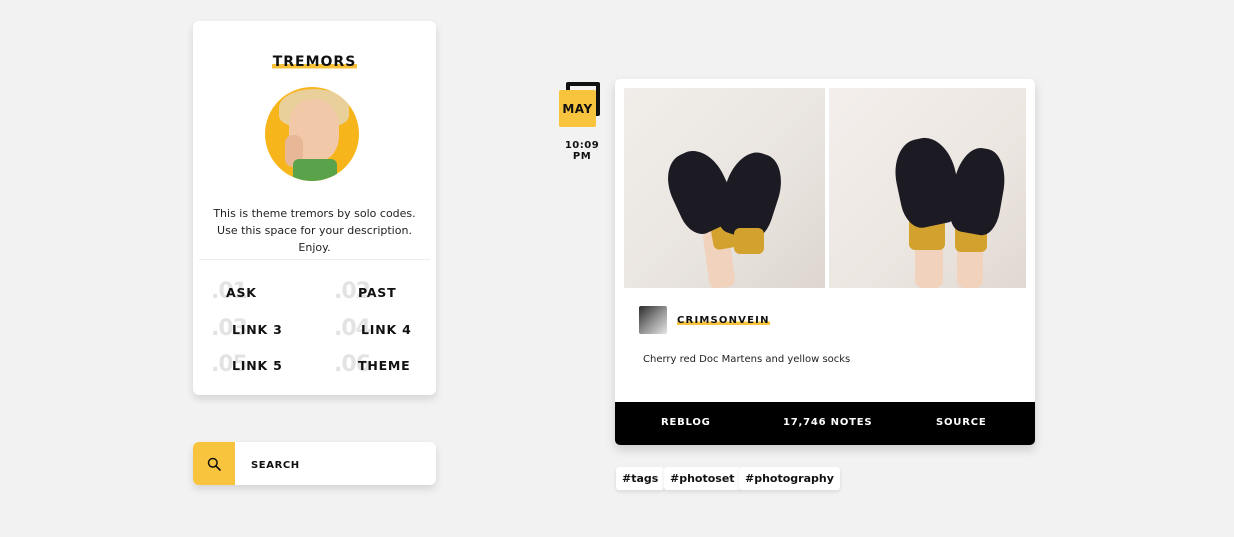  Describe the element at coordinates (723, 320) in the screenshot. I see `poster-name: CRIMSONVEIN` at that location.